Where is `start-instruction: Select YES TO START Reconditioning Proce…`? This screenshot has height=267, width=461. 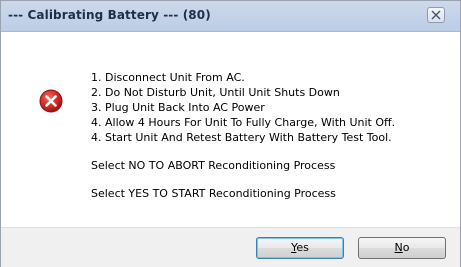 start-instruction: Select YES TO START Reconditioning Proce… is located at coordinates (213, 193).